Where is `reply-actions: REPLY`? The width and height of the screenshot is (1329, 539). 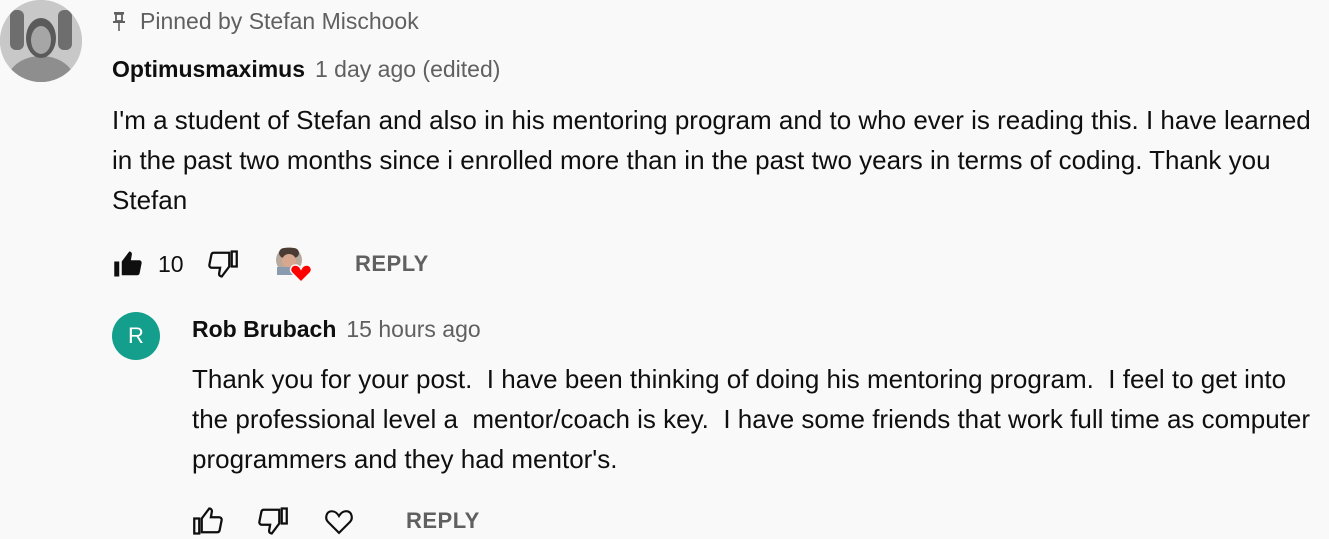 reply-actions: REPLY is located at coordinates (336, 521).